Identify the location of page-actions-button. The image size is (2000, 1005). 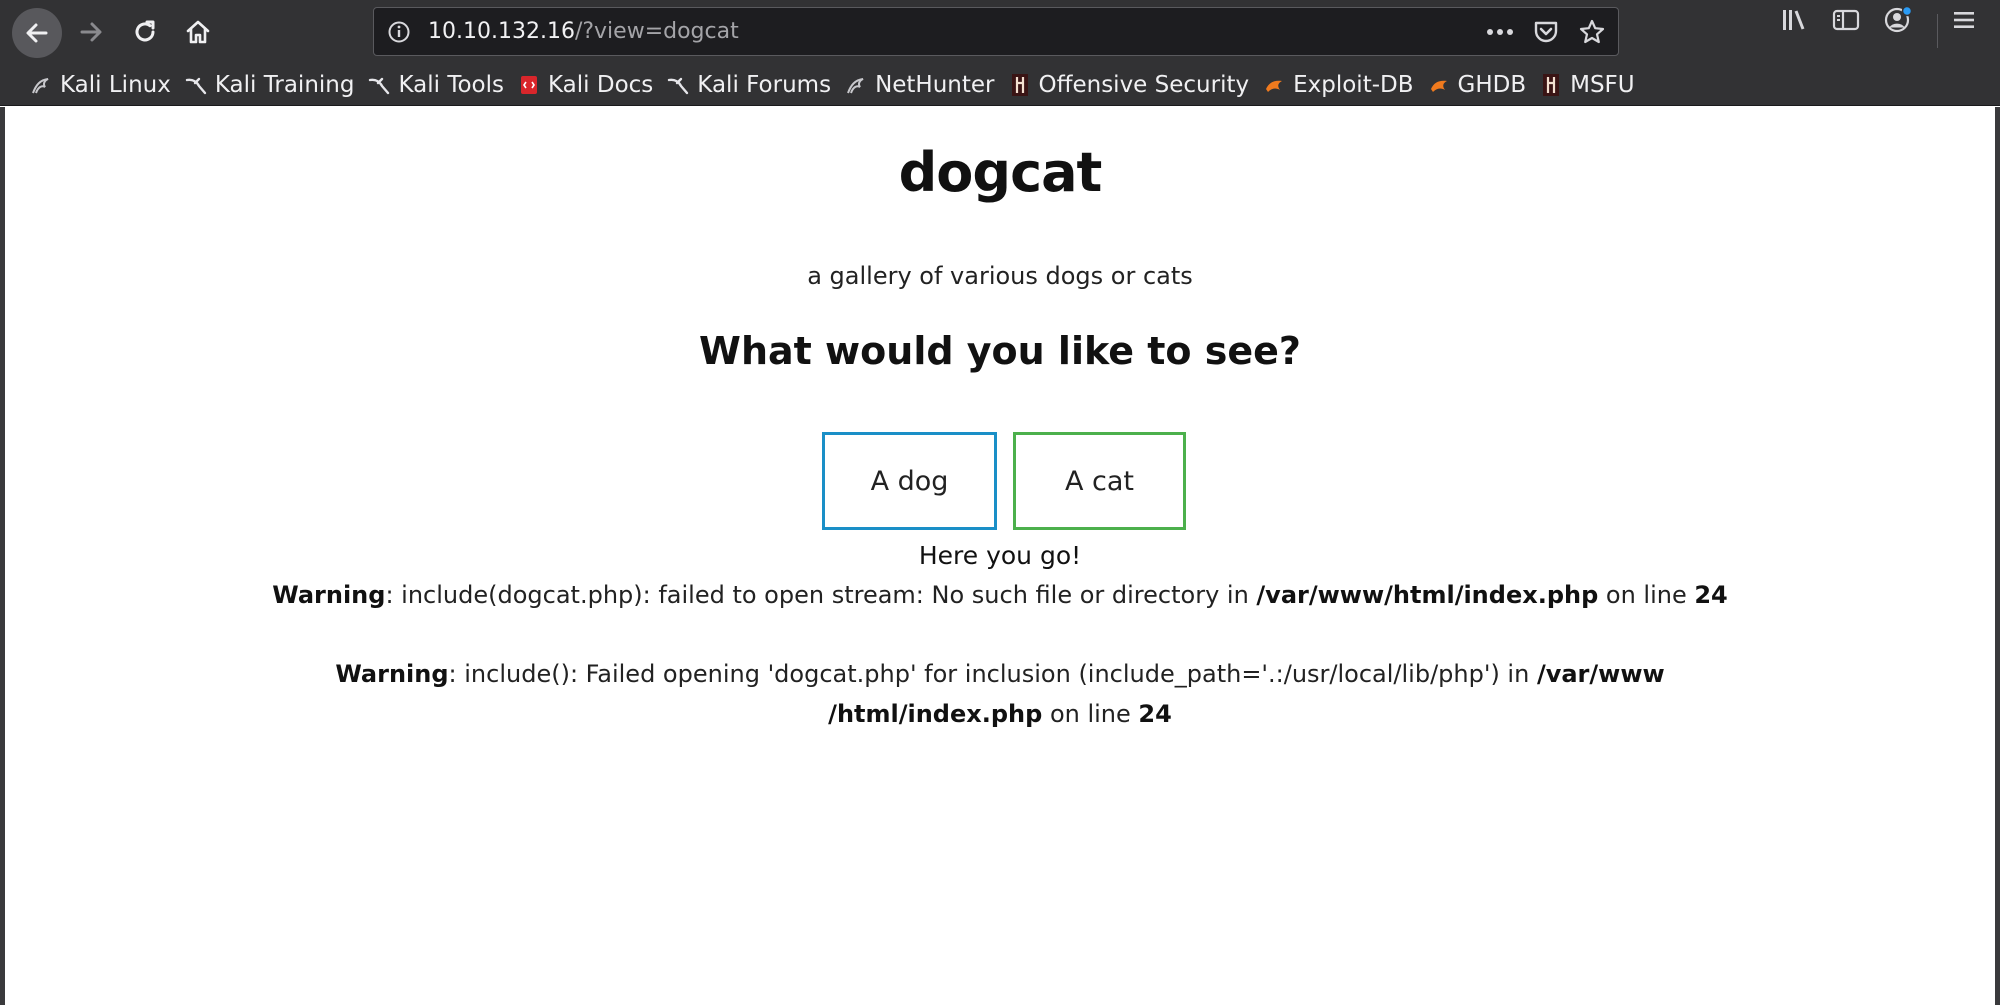
(1500, 32).